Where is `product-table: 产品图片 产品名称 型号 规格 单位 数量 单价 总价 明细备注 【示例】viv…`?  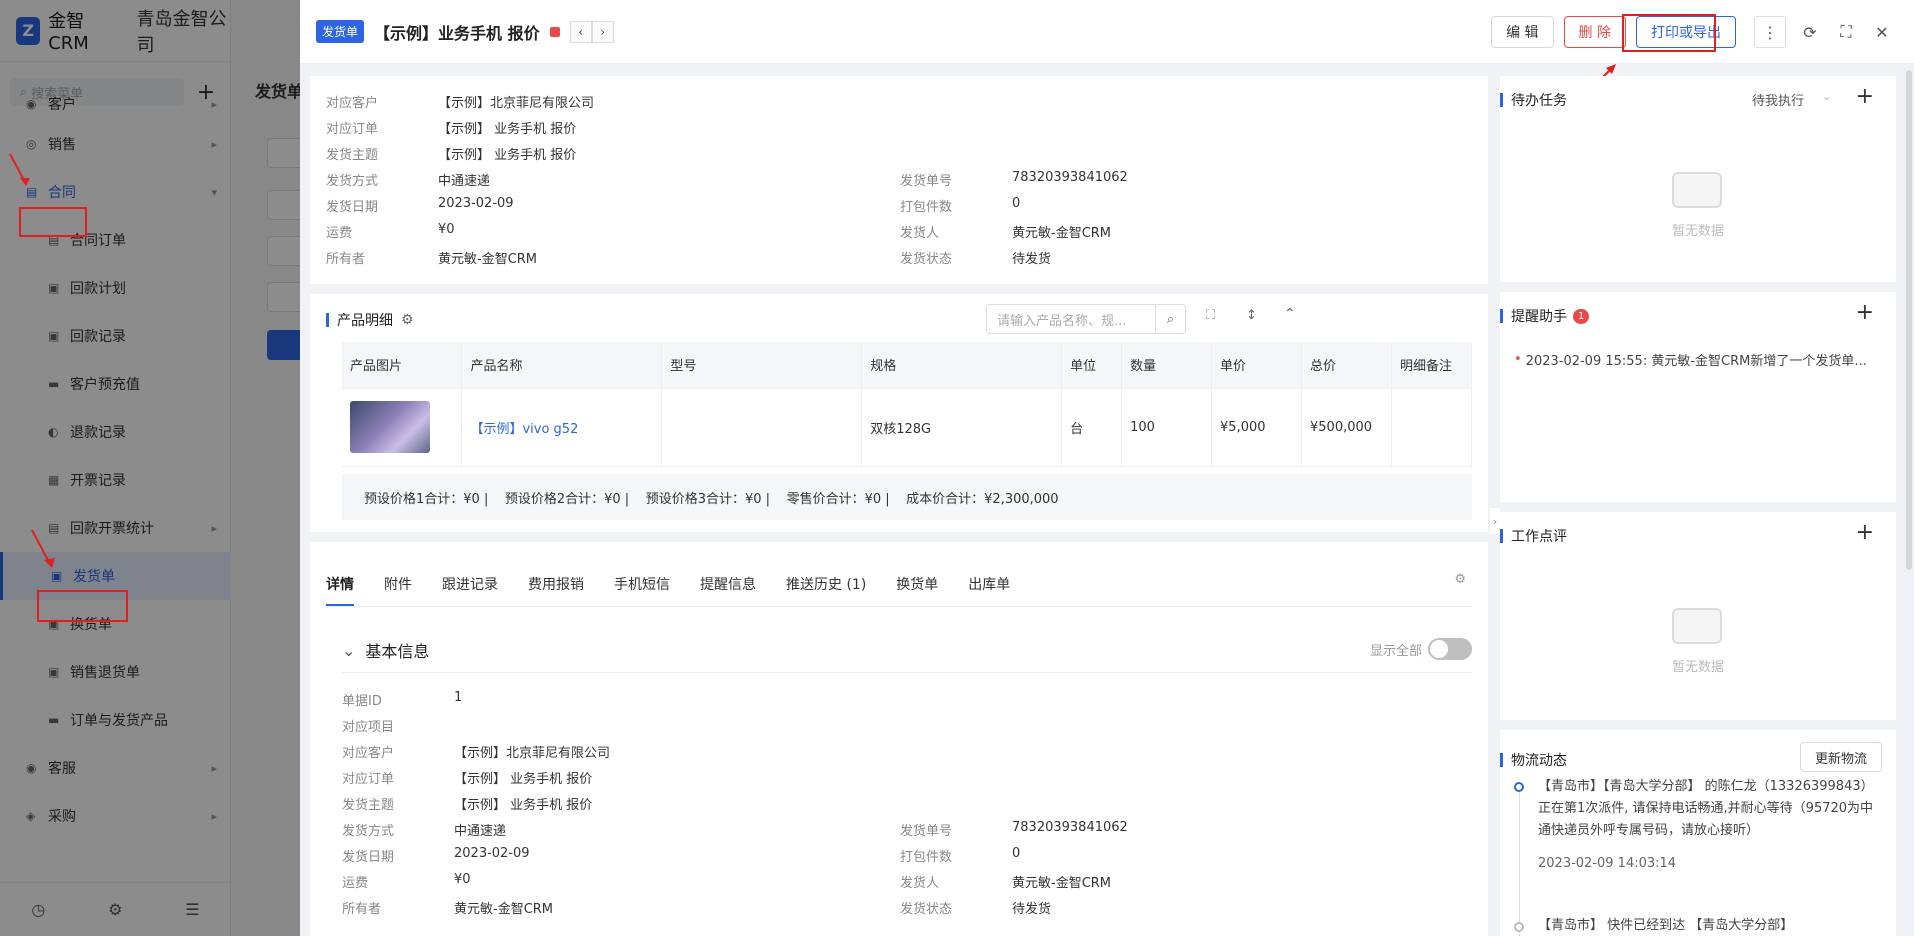 product-table: 产品图片 产品名称 型号 规格 单位 数量 单价 总价 明细备注 【示例】viv… is located at coordinates (907, 404).